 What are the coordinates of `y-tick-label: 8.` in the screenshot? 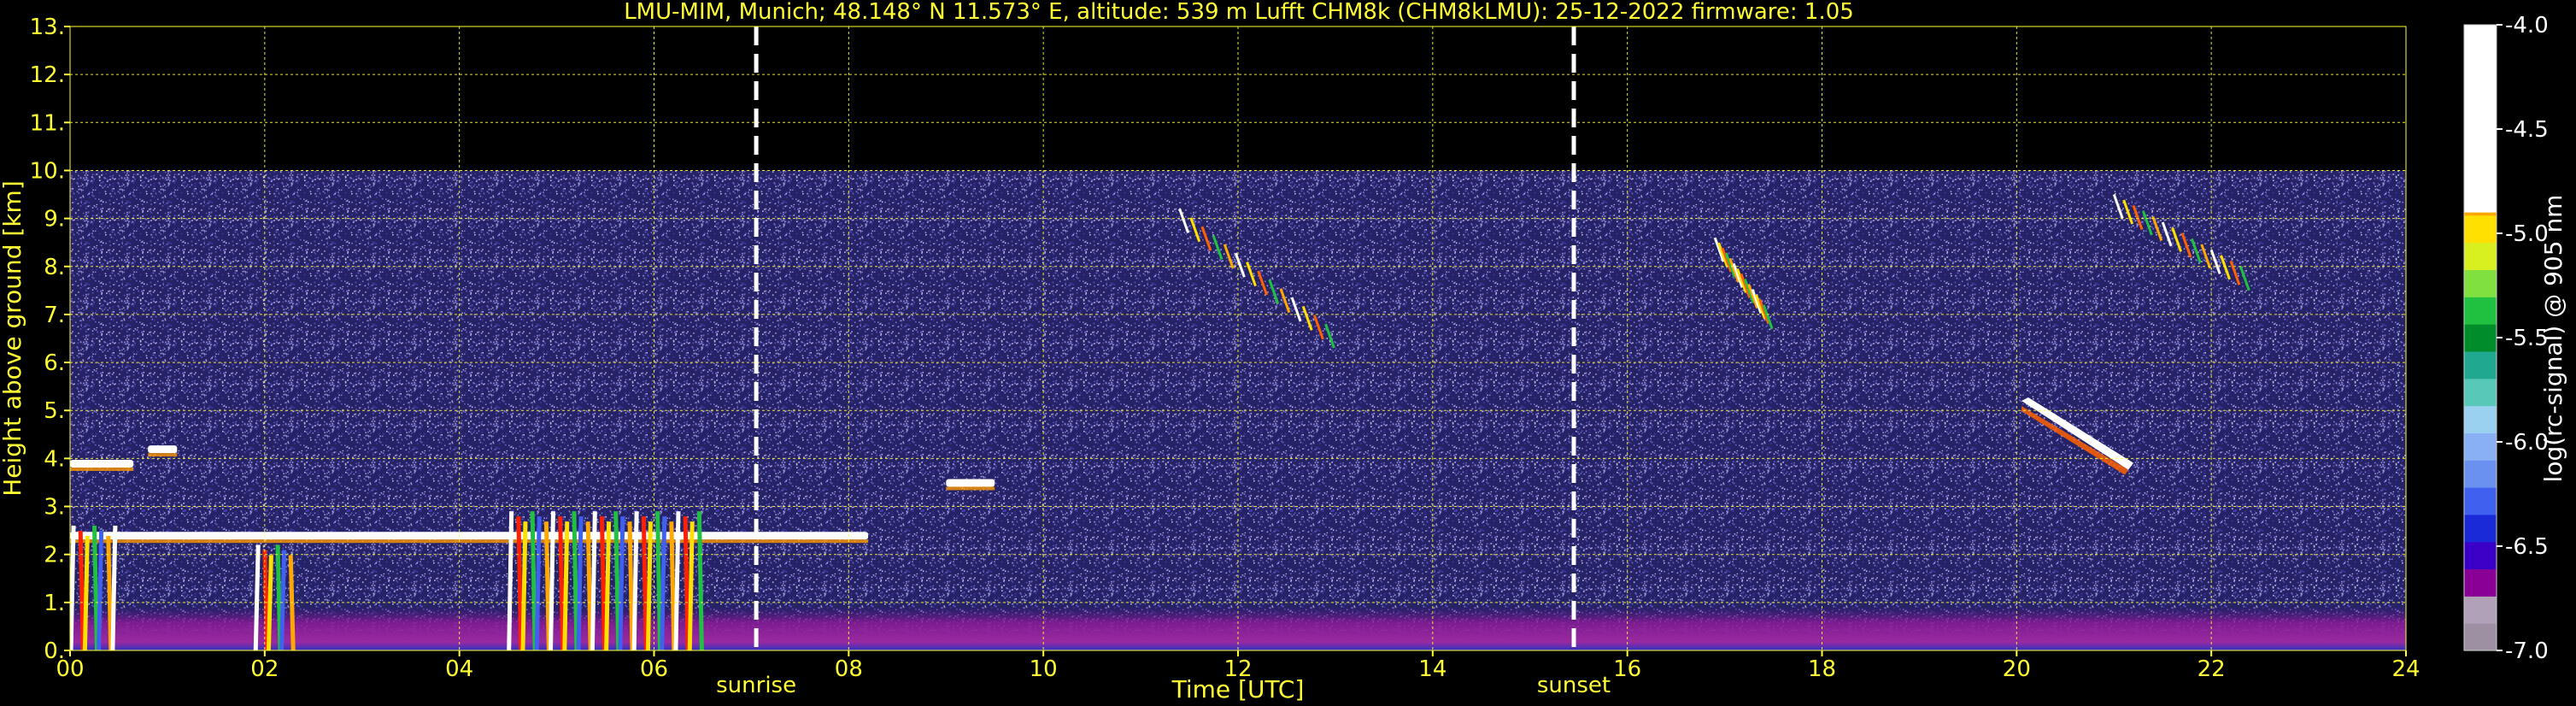 It's located at (54, 267).